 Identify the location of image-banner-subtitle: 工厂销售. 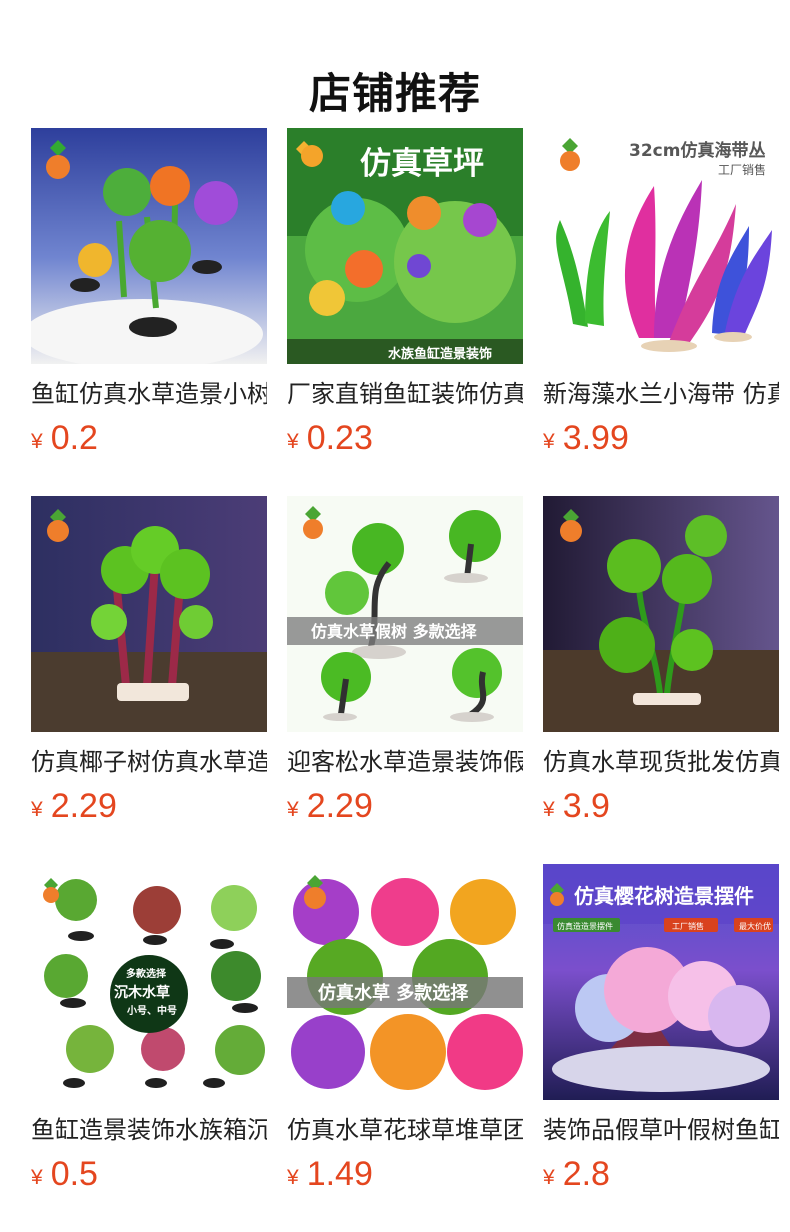
(742, 169).